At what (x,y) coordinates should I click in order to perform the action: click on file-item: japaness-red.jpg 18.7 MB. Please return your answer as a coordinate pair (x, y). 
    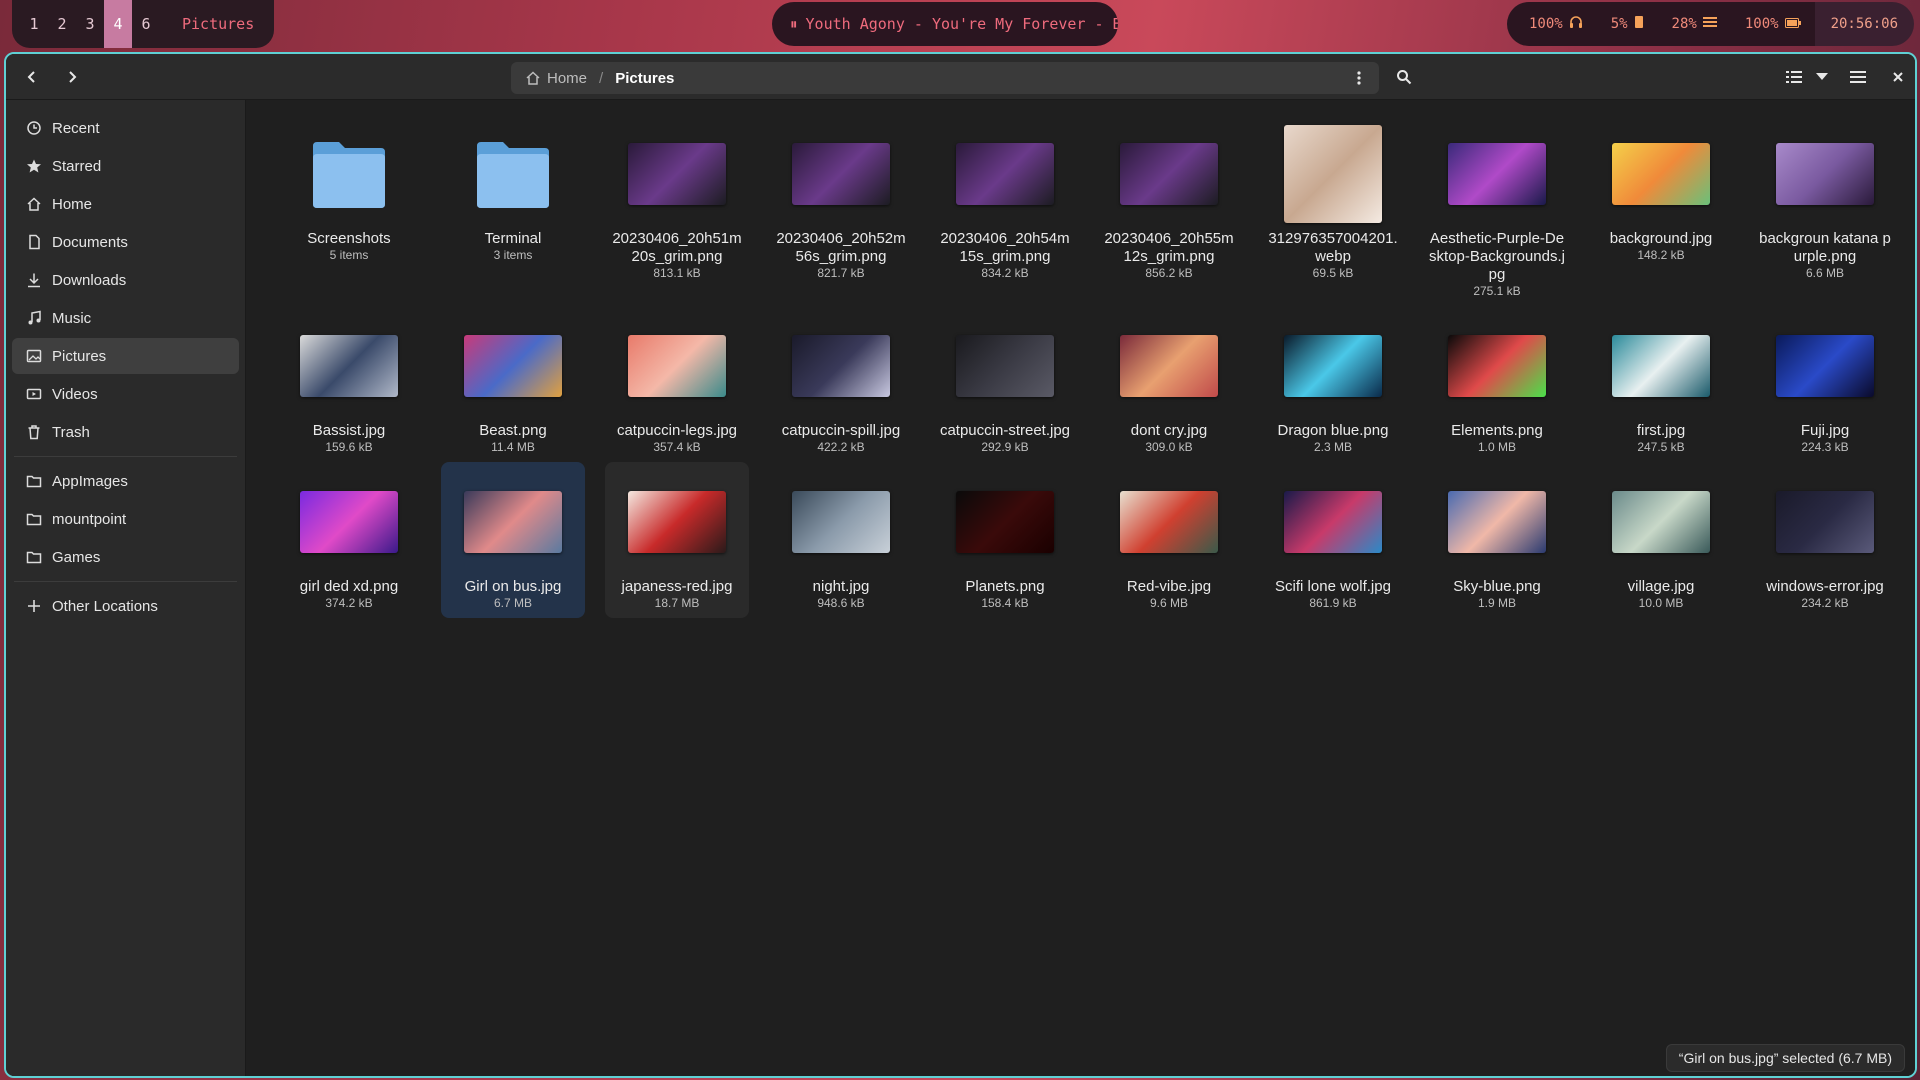
    Looking at the image, I should click on (677, 540).